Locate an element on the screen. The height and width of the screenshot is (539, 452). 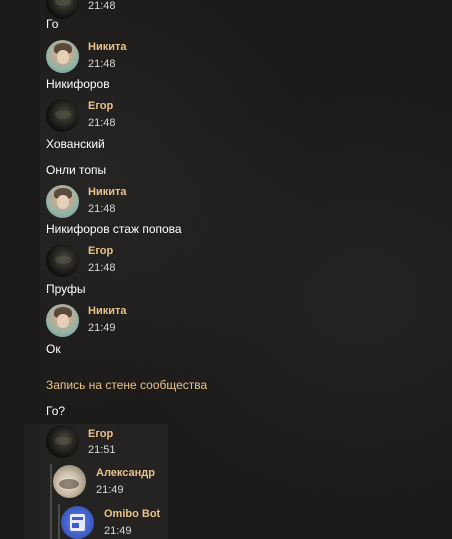
message-text: Хованский is located at coordinates (75, 144).